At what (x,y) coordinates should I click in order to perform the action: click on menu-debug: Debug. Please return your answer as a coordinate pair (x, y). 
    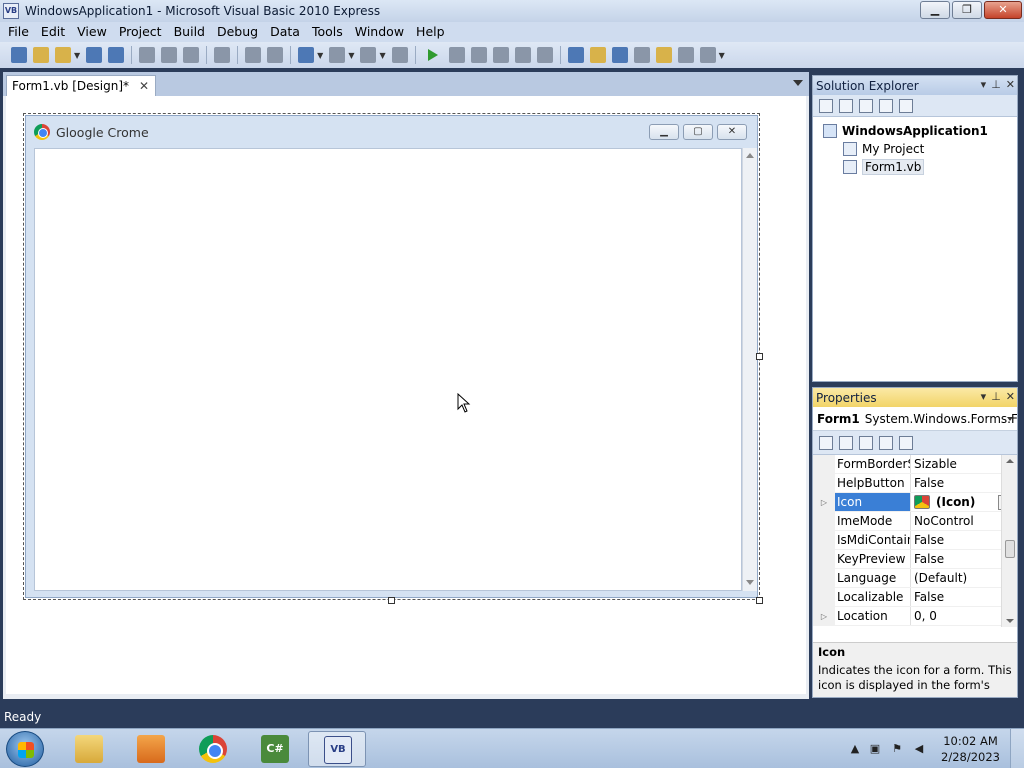
    Looking at the image, I should click on (237, 32).